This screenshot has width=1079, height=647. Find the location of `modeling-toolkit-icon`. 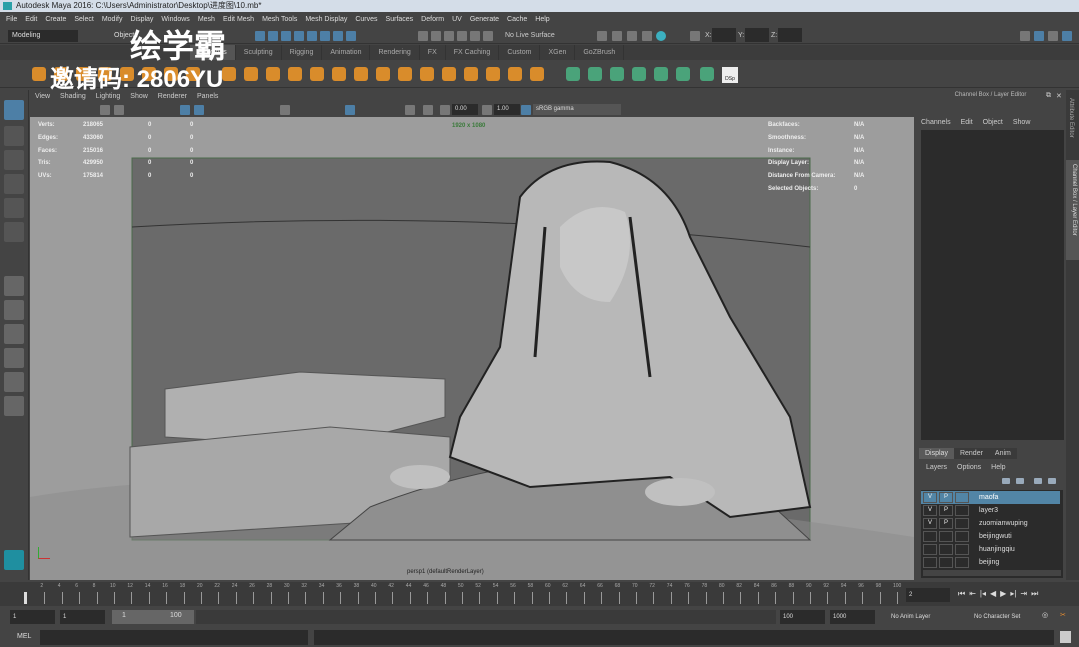

modeling-toolkit-icon is located at coordinates (1025, 36).